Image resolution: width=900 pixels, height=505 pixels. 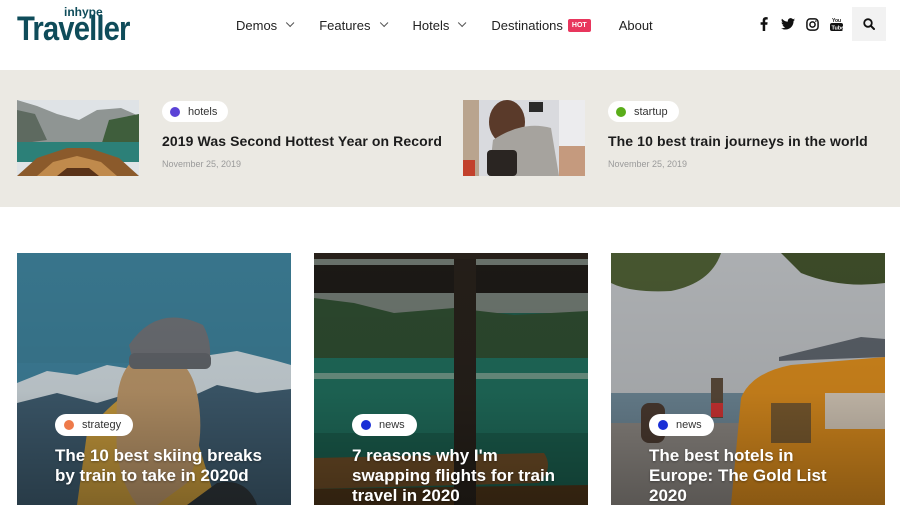 What do you see at coordinates (788, 24) in the screenshot?
I see `twitter-icon` at bounding box center [788, 24].